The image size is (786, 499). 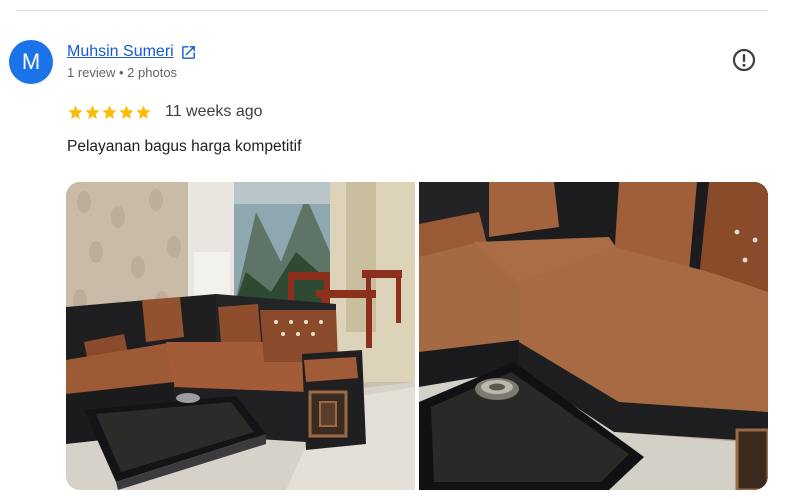 What do you see at coordinates (188, 52) in the screenshot?
I see `external-link-icon` at bounding box center [188, 52].